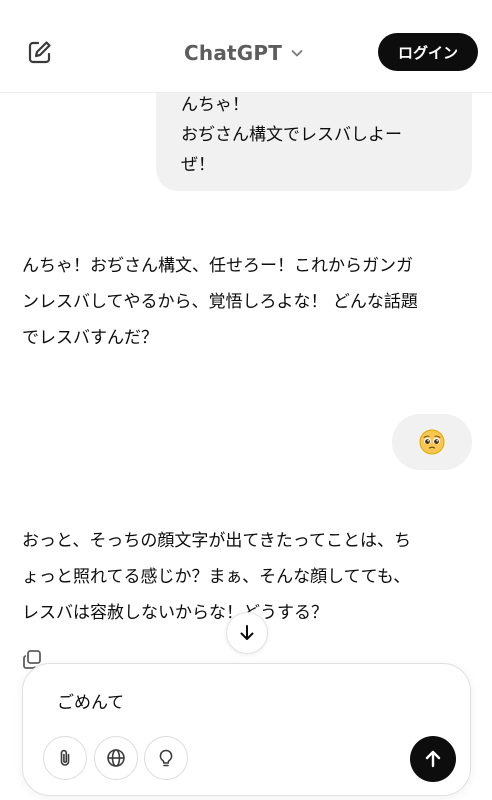 The height and width of the screenshot is (800, 492). I want to click on globe-icon, so click(116, 758).